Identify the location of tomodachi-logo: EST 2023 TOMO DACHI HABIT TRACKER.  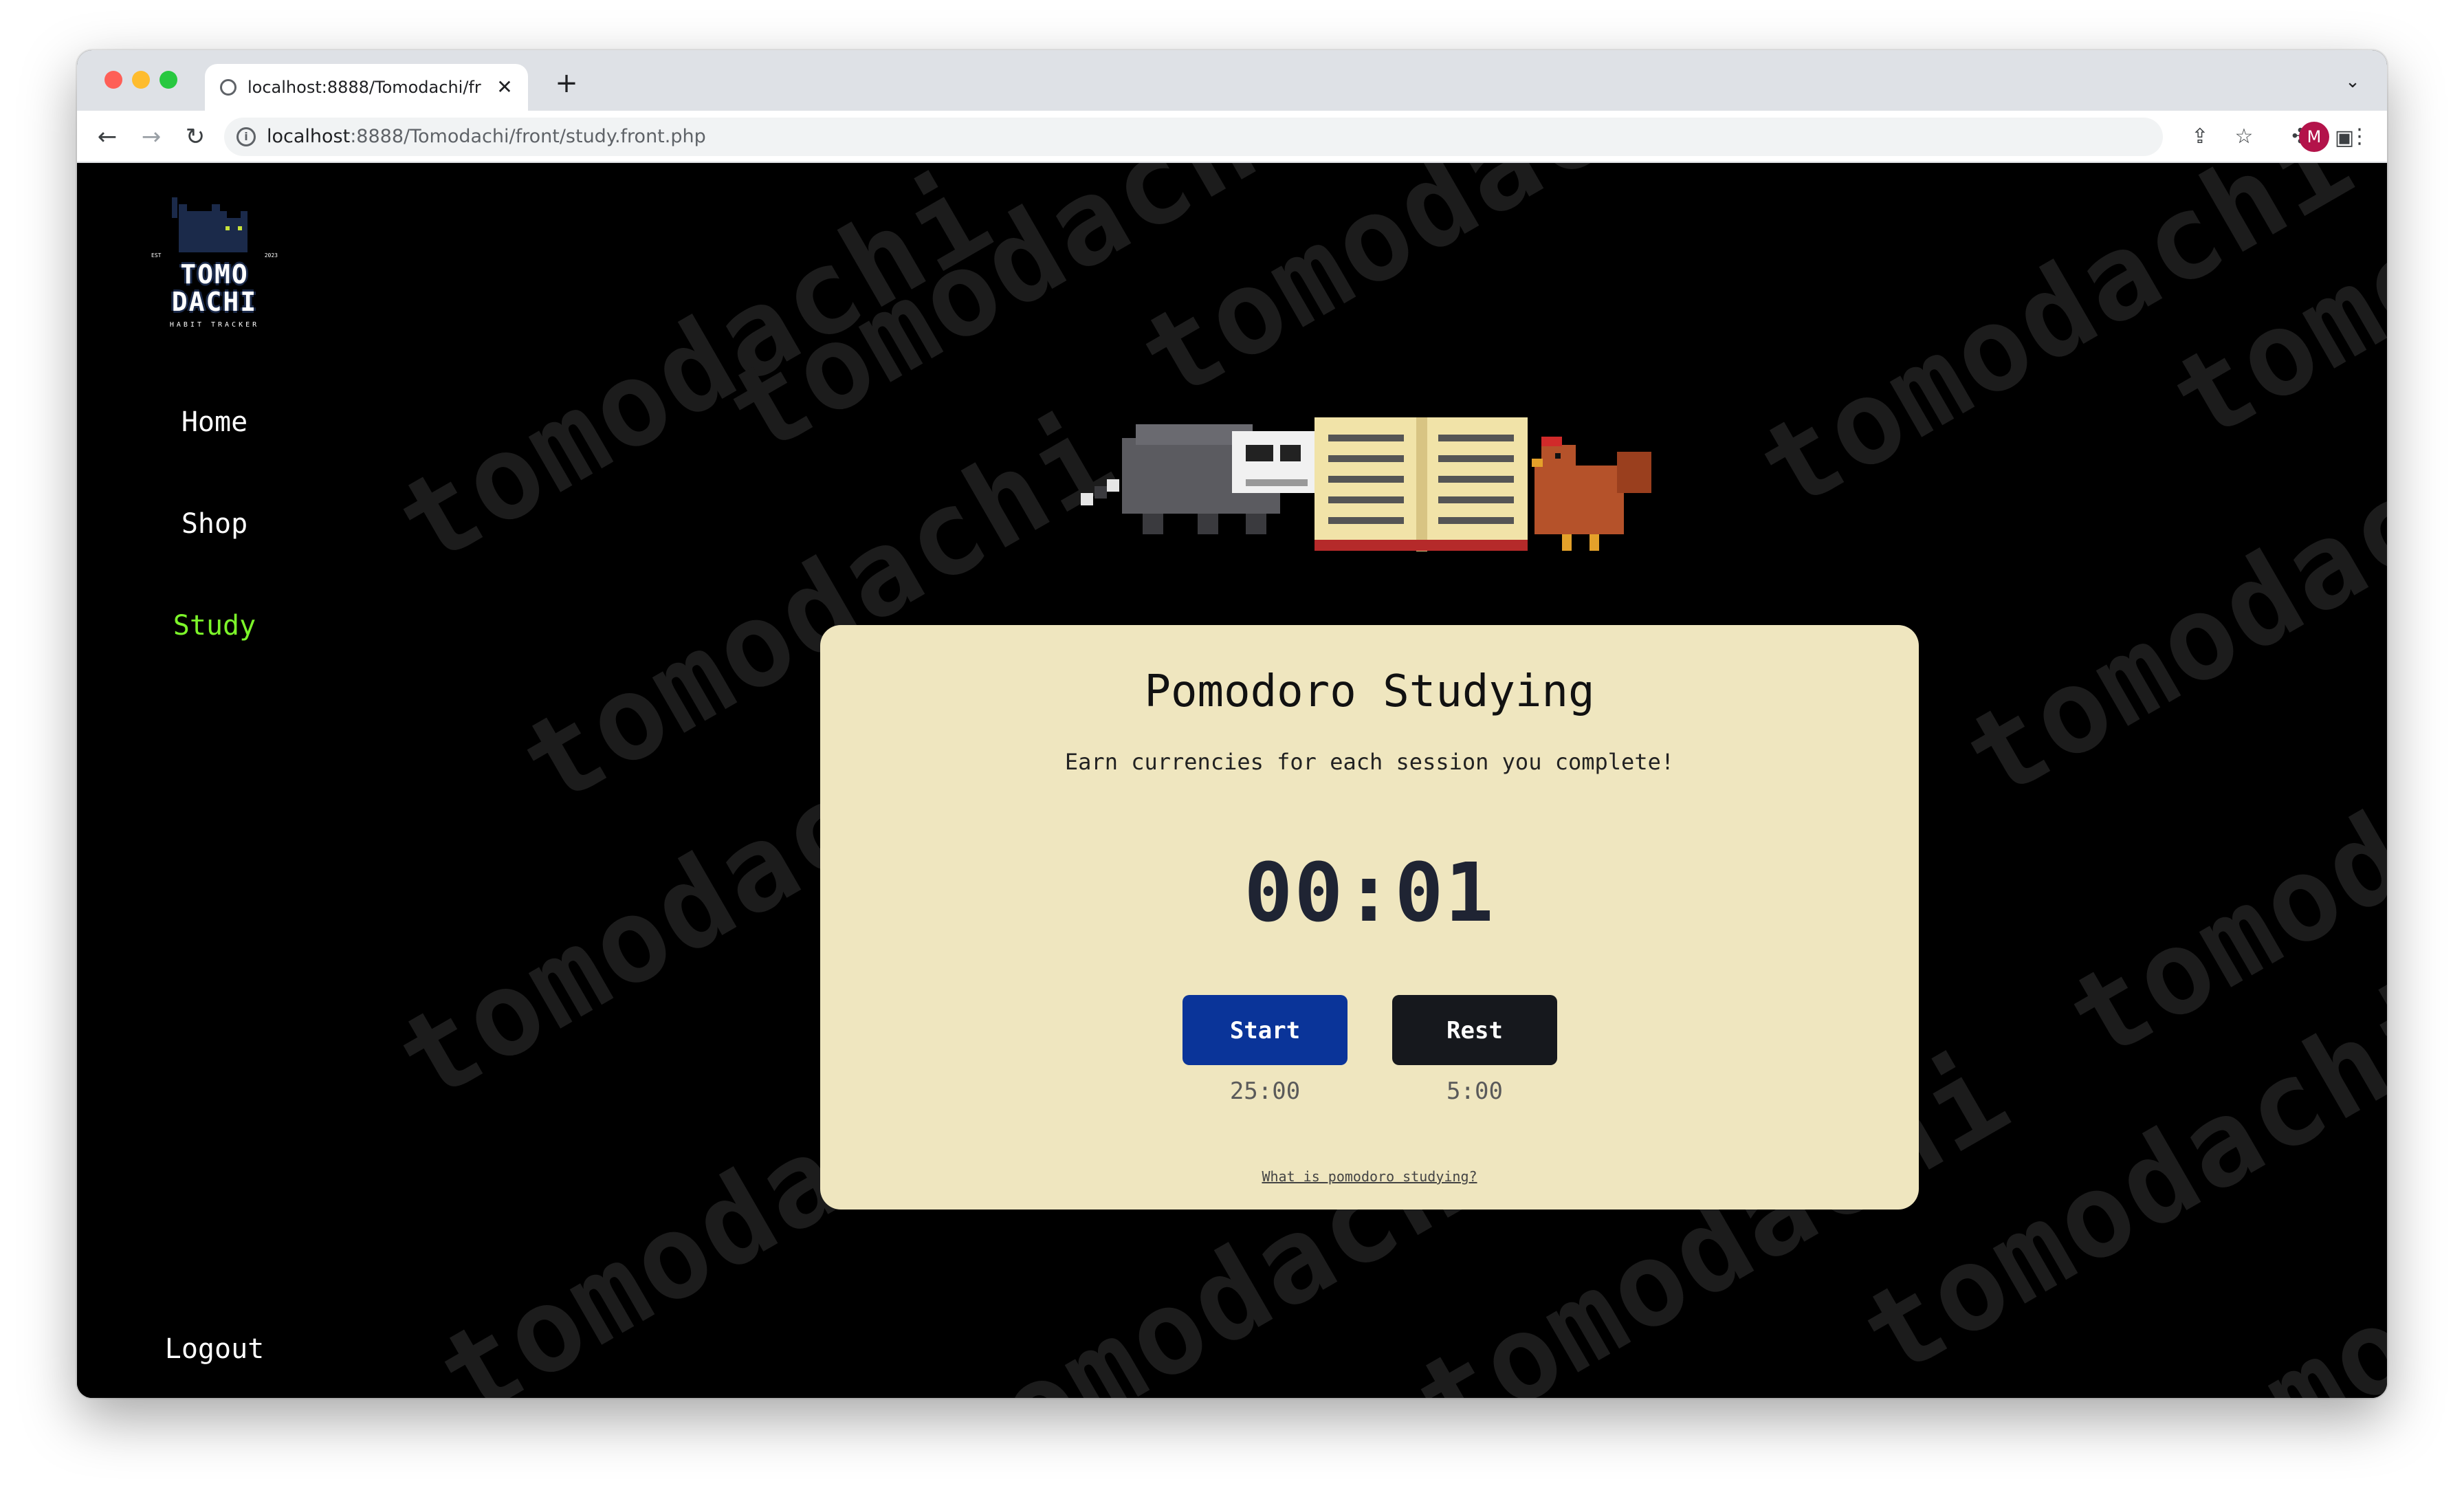
(214, 262).